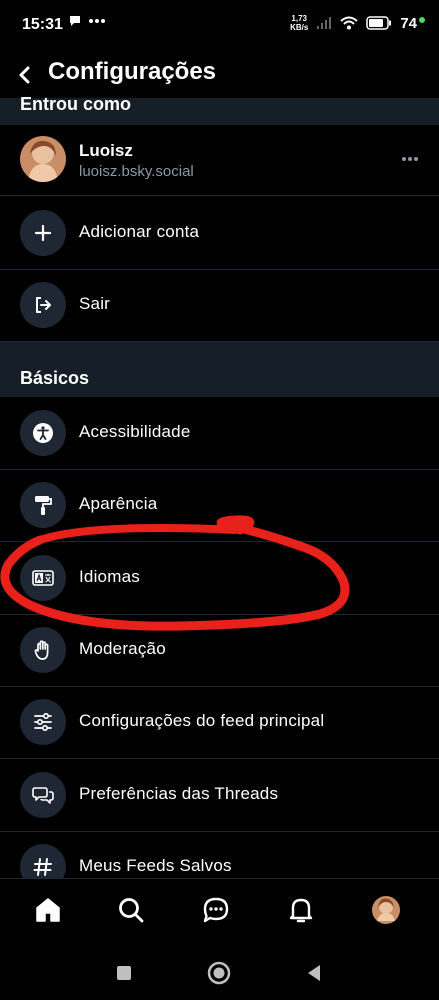  I want to click on bottom-tab-bar, so click(219, 909).